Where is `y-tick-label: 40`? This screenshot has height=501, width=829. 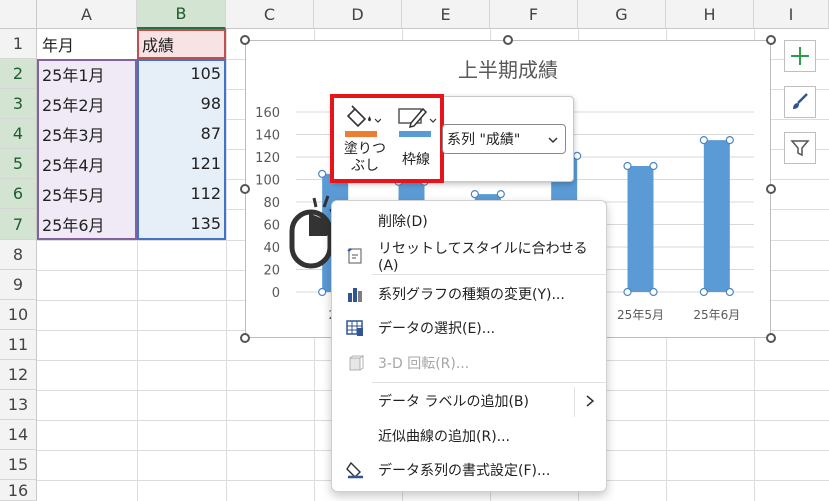
y-tick-label: 40 is located at coordinates (271, 248).